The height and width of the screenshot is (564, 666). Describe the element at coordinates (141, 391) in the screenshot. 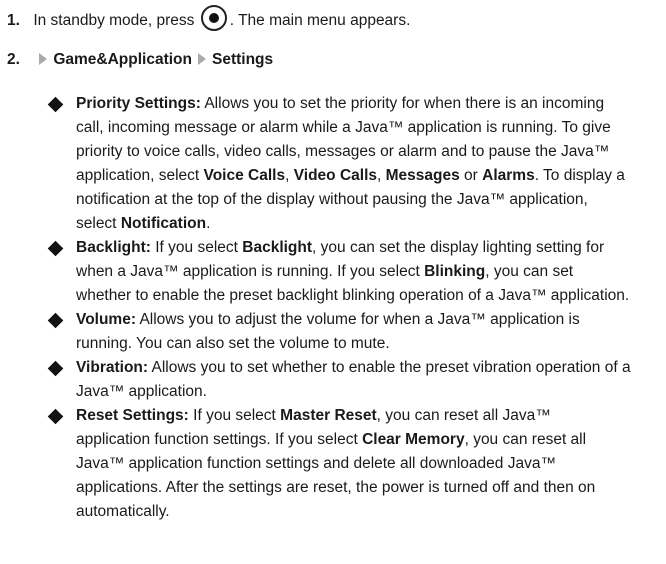

I see `body-text: Java™ application.` at that location.